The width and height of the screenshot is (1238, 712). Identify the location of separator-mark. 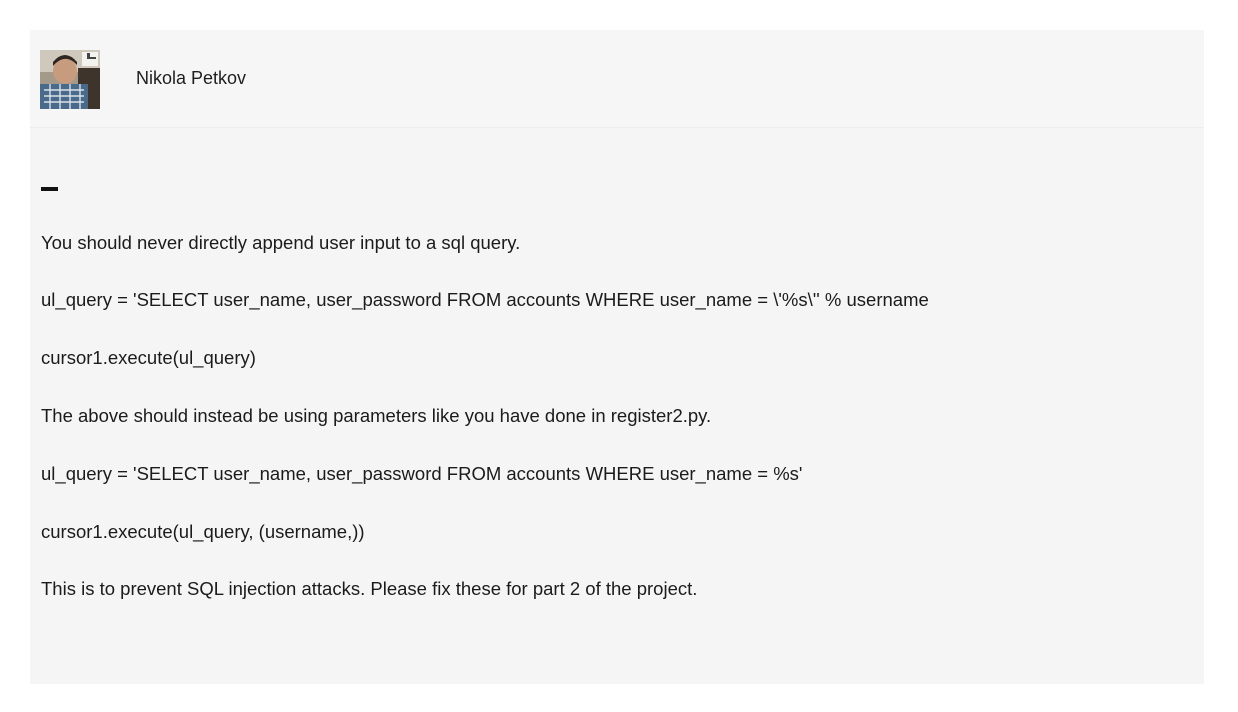
(49, 189).